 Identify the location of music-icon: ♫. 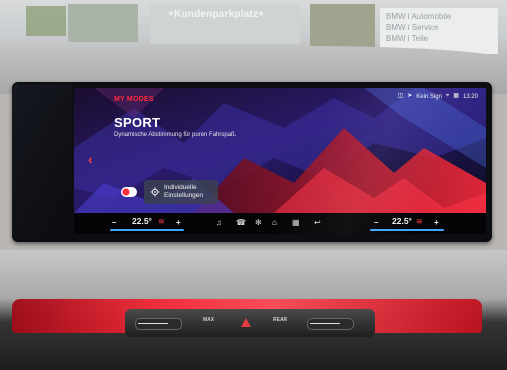
(219, 223).